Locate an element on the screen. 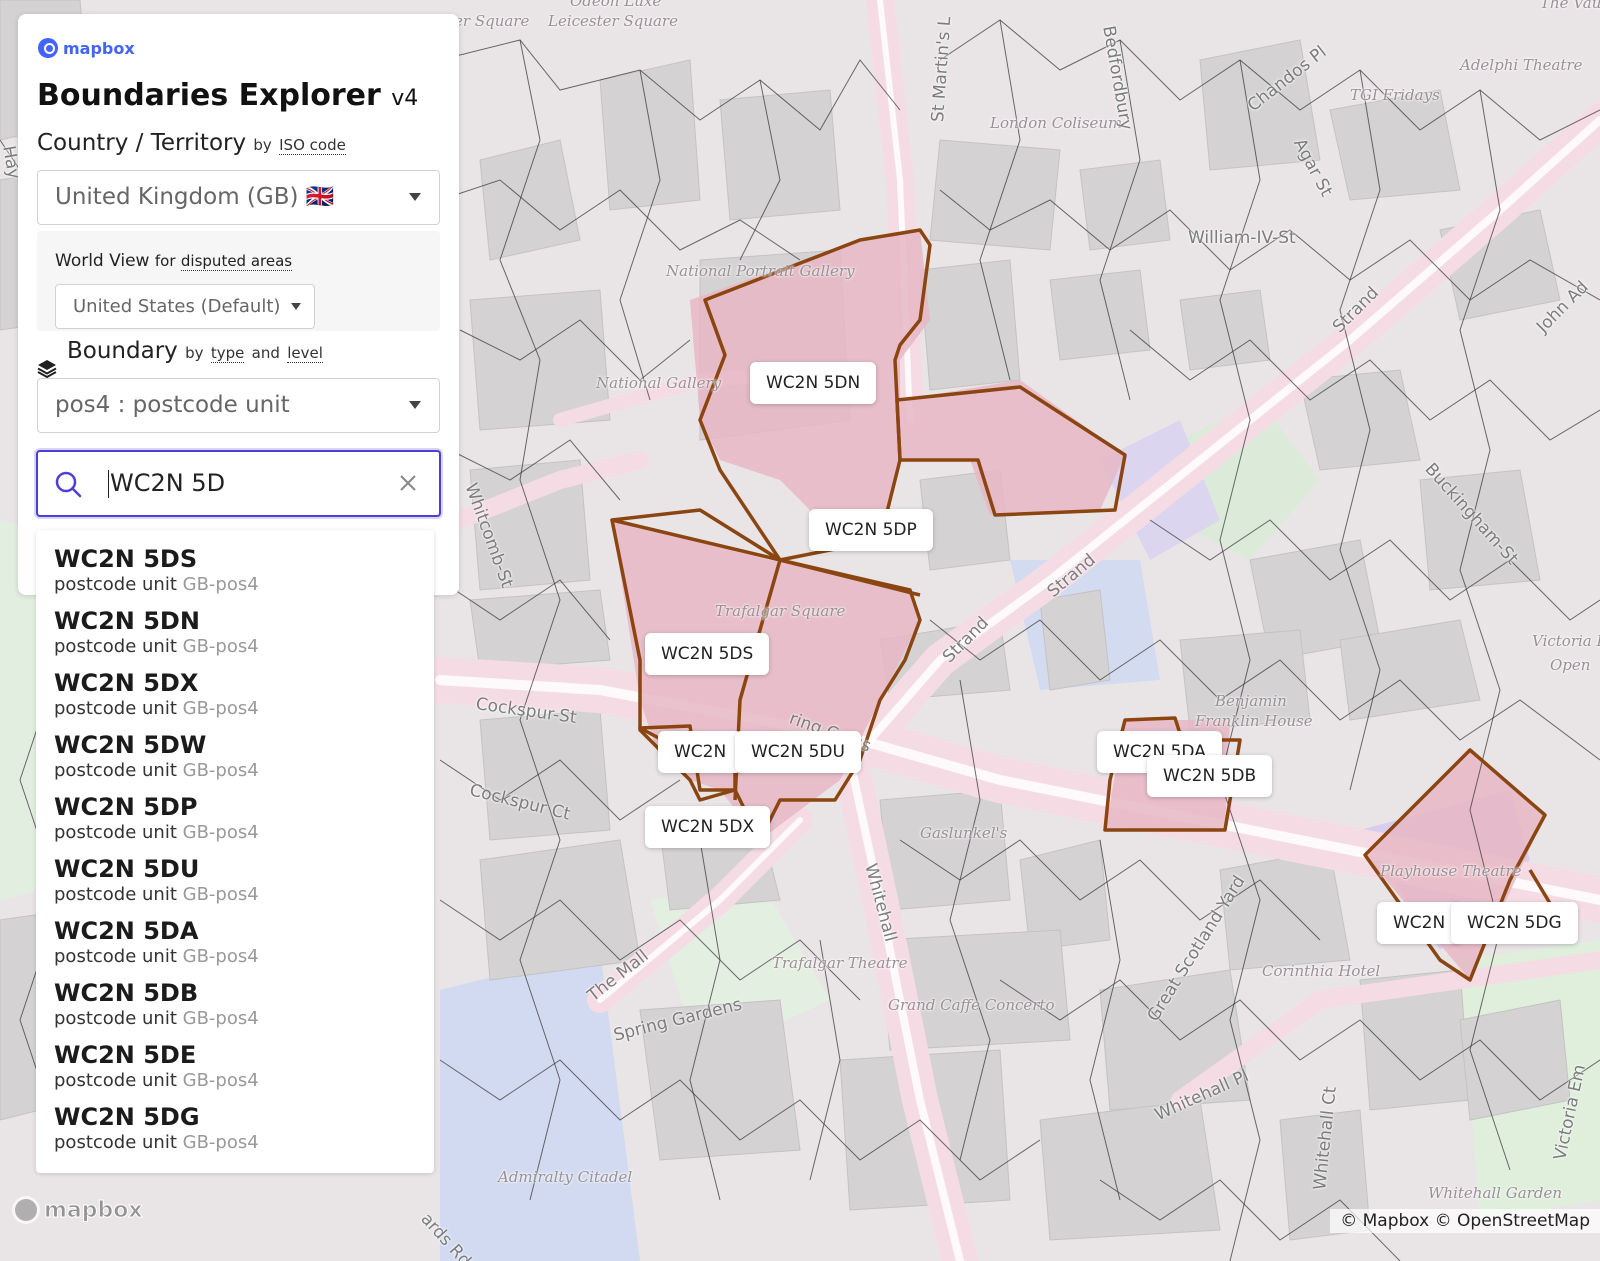 This screenshot has height=1261, width=1600. for-text: for is located at coordinates (165, 261).